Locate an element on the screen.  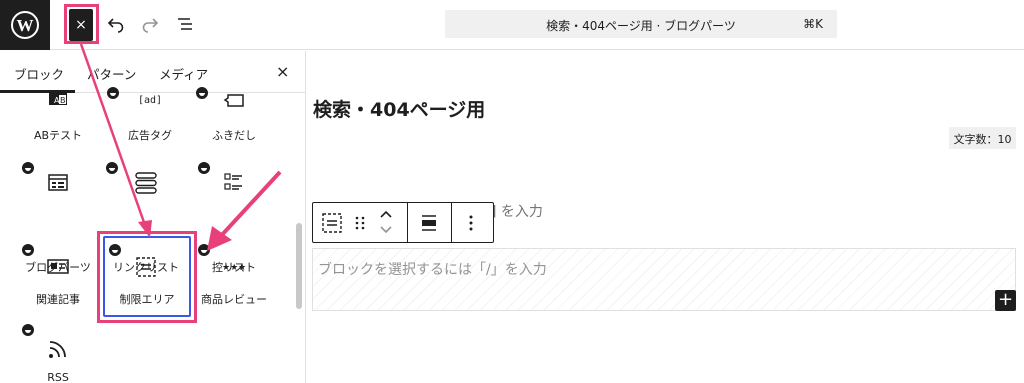
document-title: 検索・404ページ用 · ブログパーツ is located at coordinates (641, 26).